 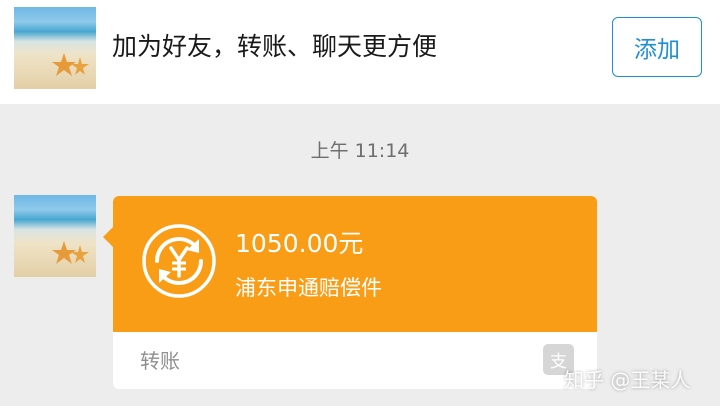 I want to click on message-timestamp: 上午 11:14, so click(x=360, y=151).